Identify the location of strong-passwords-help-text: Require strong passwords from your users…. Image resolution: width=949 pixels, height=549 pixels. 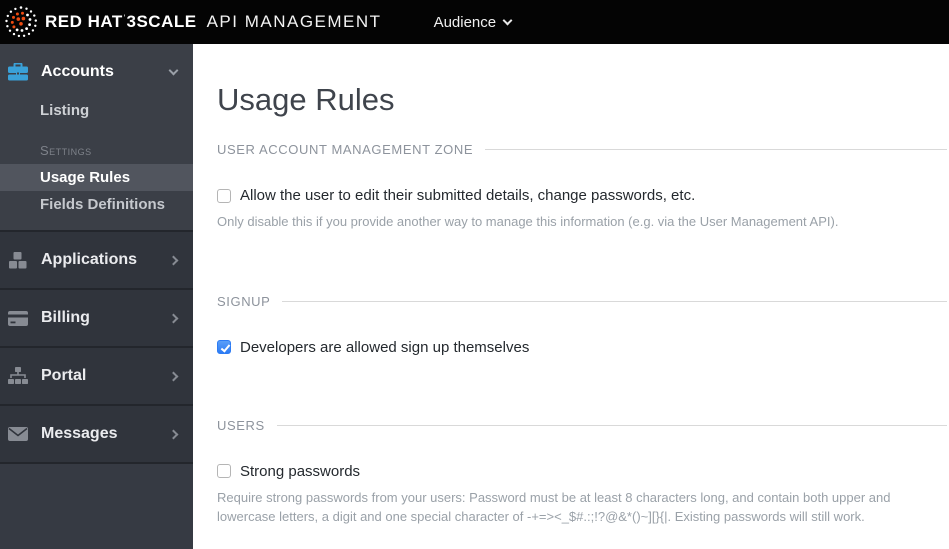
(554, 507).